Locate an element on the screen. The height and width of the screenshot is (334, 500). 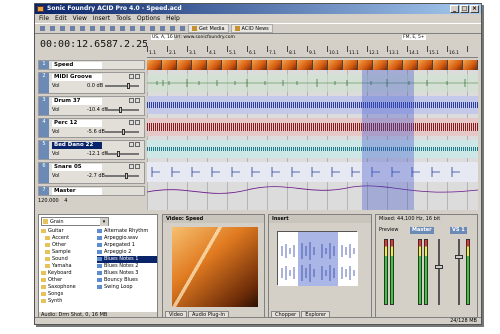
track-header-snare: 6 Snare 05 Vol -2.7 dB is located at coordinates (91, 173).